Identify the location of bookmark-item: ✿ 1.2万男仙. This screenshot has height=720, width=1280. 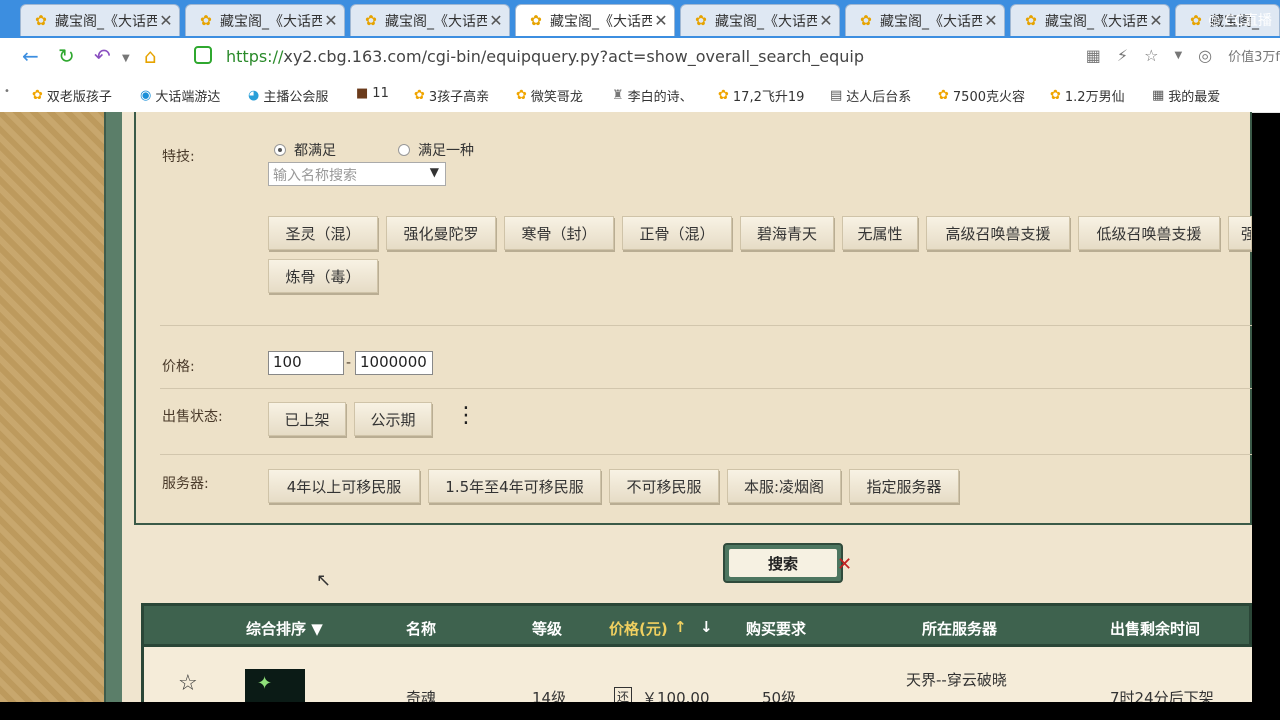
(1087, 95).